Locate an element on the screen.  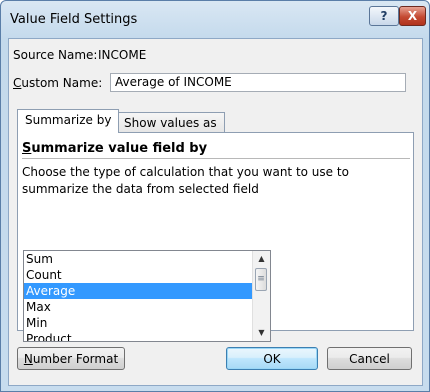
section-divider is located at coordinates (216, 158).